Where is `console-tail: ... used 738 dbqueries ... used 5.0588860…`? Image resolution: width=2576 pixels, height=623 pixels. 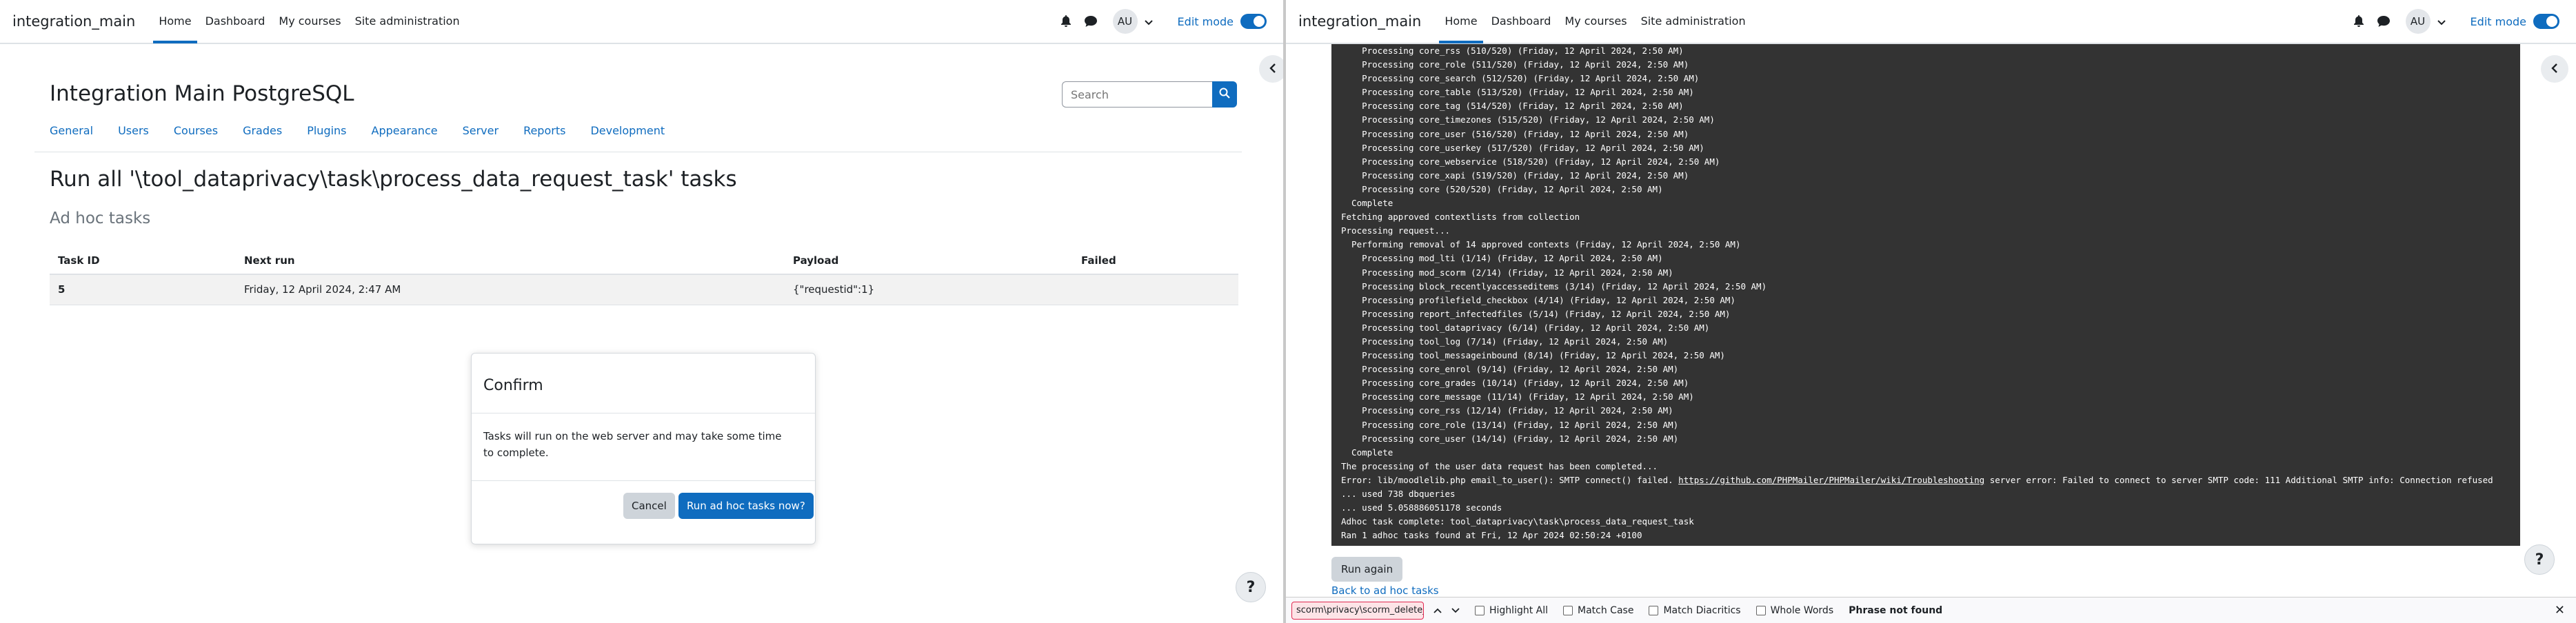 console-tail: ... used 738 dbqueries ... used 5.0588860… is located at coordinates (1925, 515).